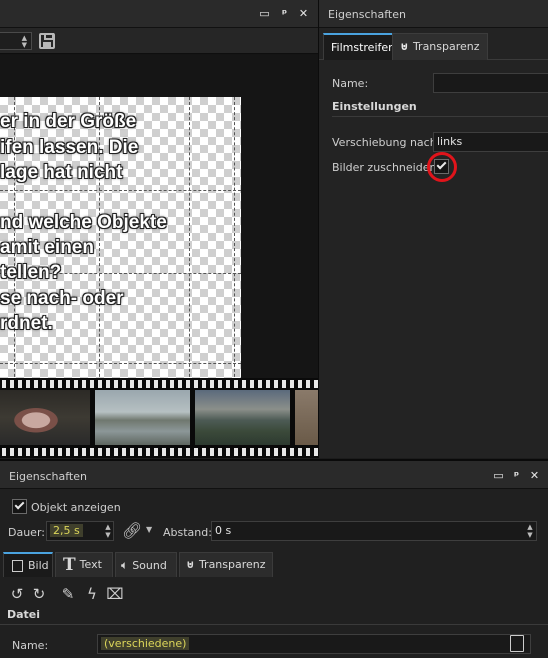 Image resolution: width=548 pixels, height=658 pixels. What do you see at coordinates (61, 172) in the screenshot?
I see `overlay-text-line: lage hat nicht` at bounding box center [61, 172].